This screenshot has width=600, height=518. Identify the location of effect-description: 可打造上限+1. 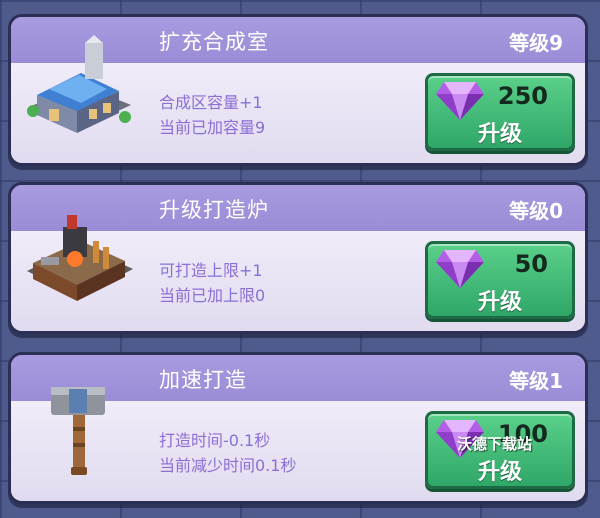
(211, 270).